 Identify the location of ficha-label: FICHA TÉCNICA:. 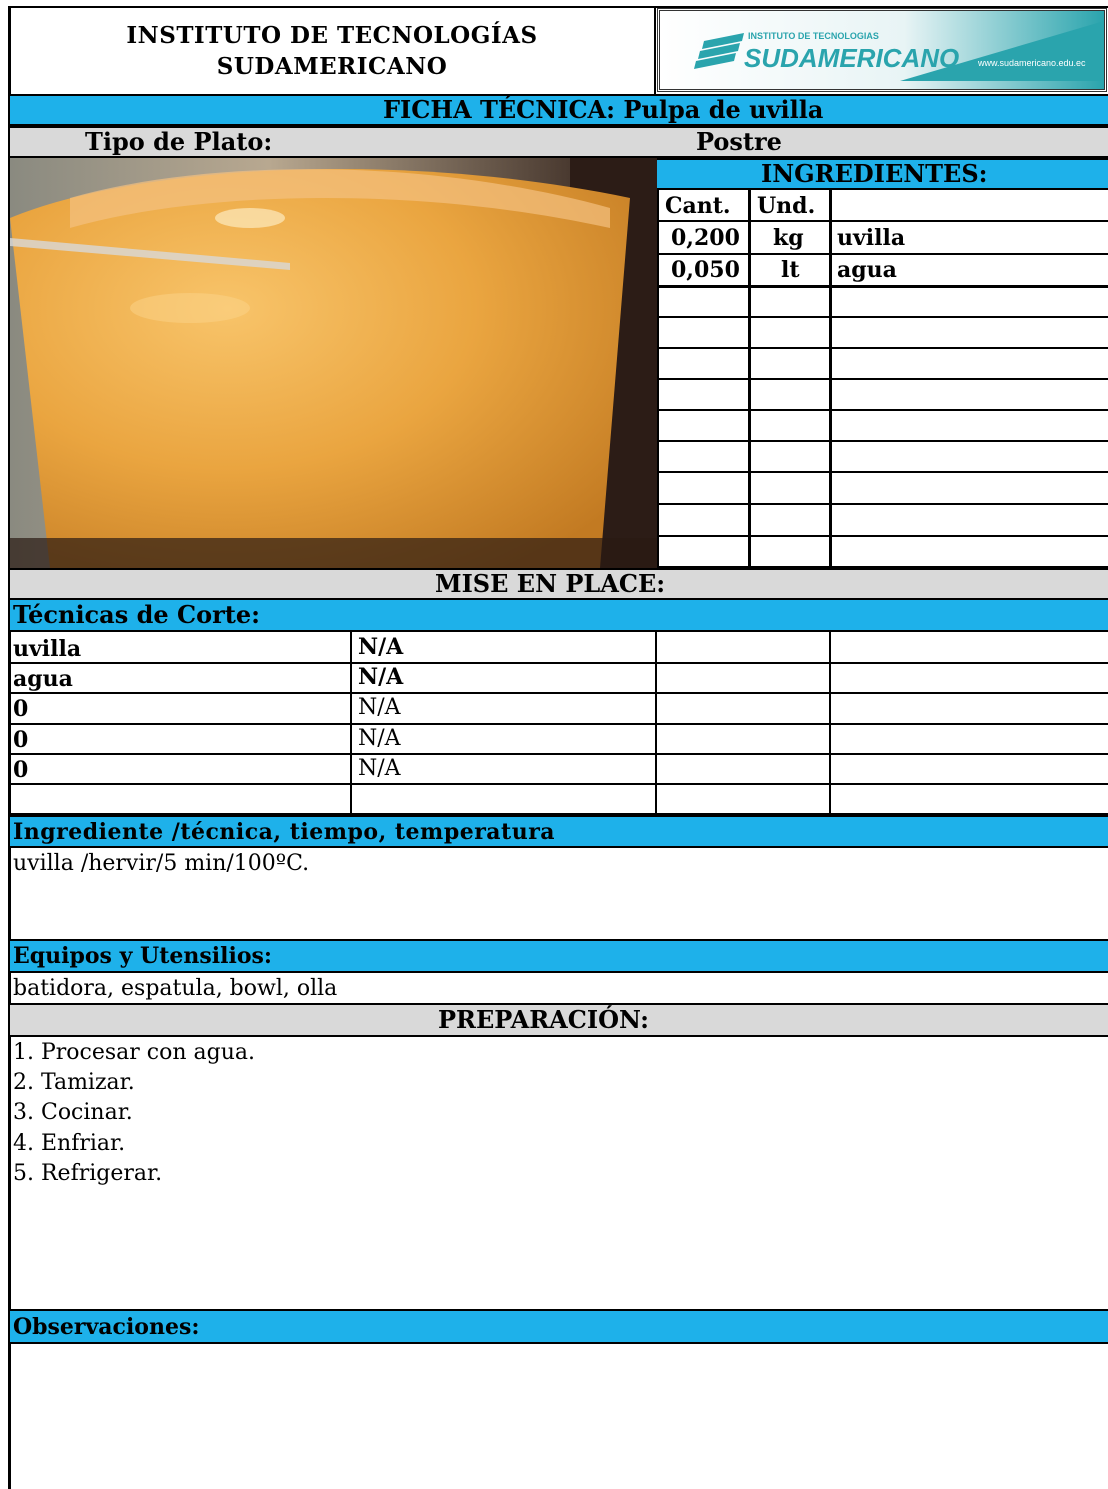
(499, 109).